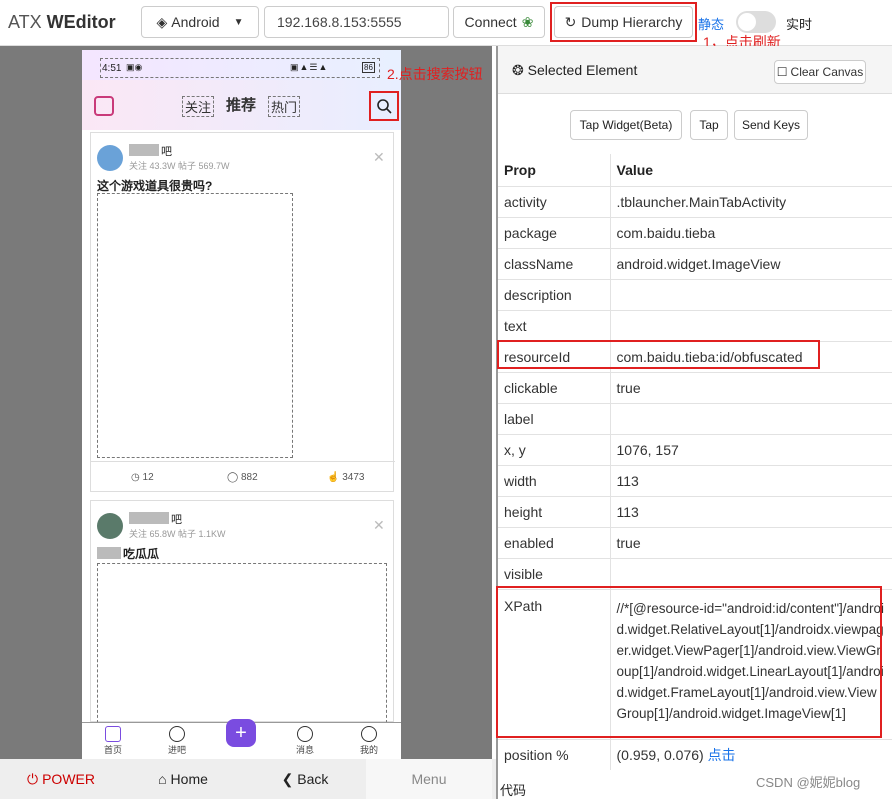 The image size is (892, 799). Describe the element at coordinates (177, 534) in the screenshot. I see `forum-stats: 关注 65.8W 帖子 1.1KW` at that location.